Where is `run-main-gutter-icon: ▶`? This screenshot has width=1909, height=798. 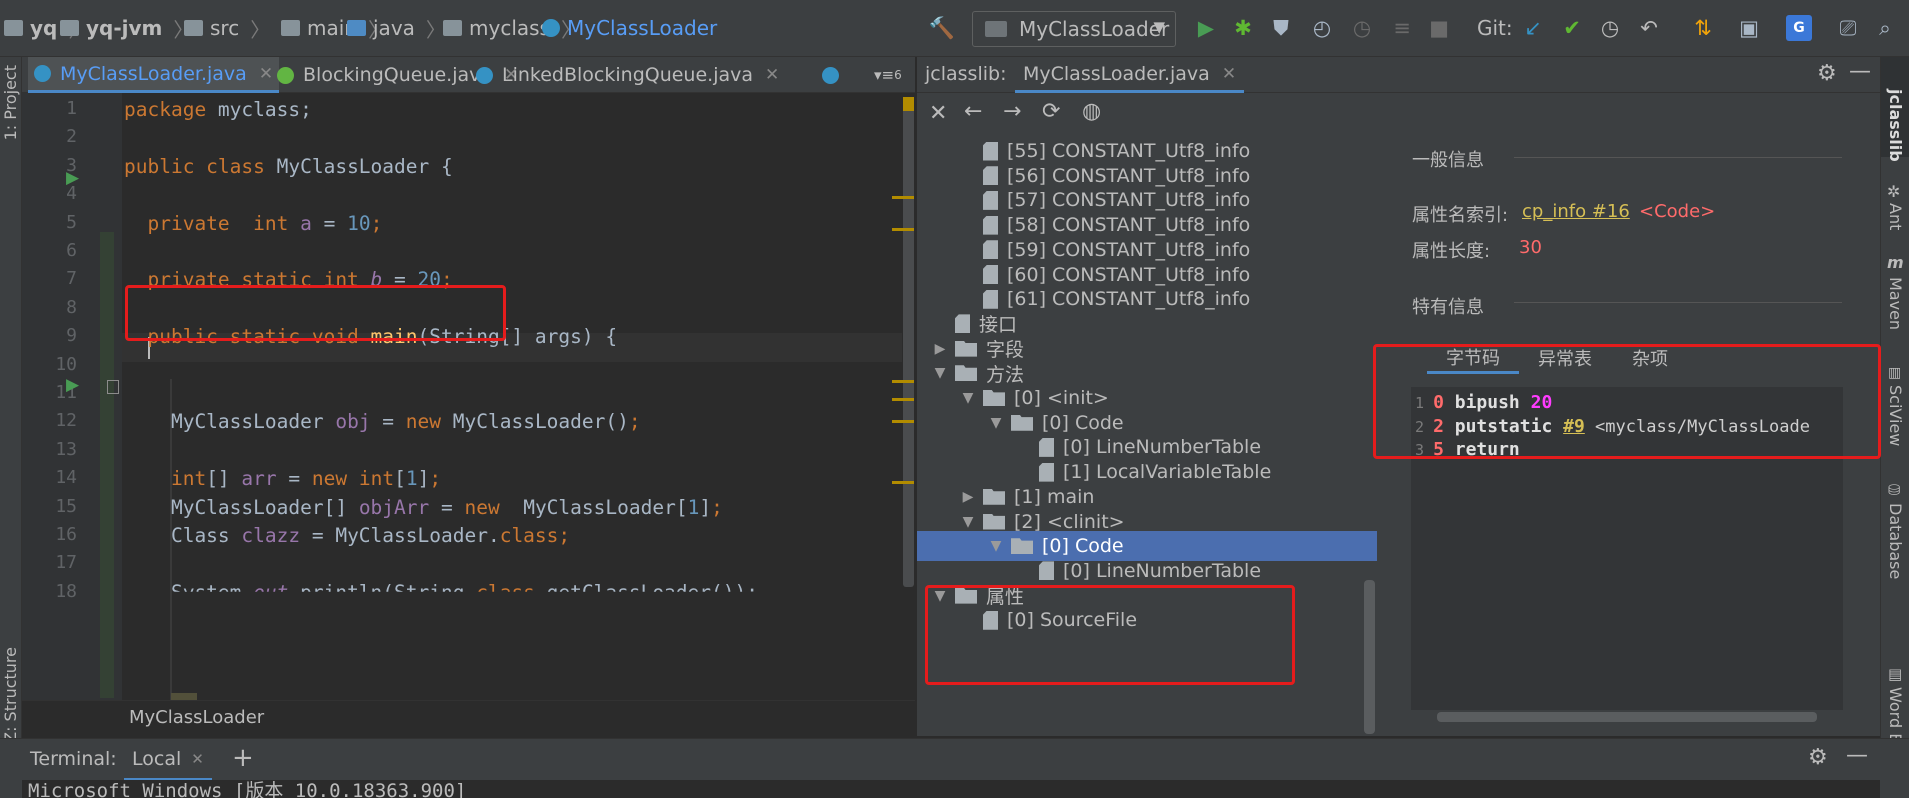 run-main-gutter-icon: ▶ is located at coordinates (72, 385).